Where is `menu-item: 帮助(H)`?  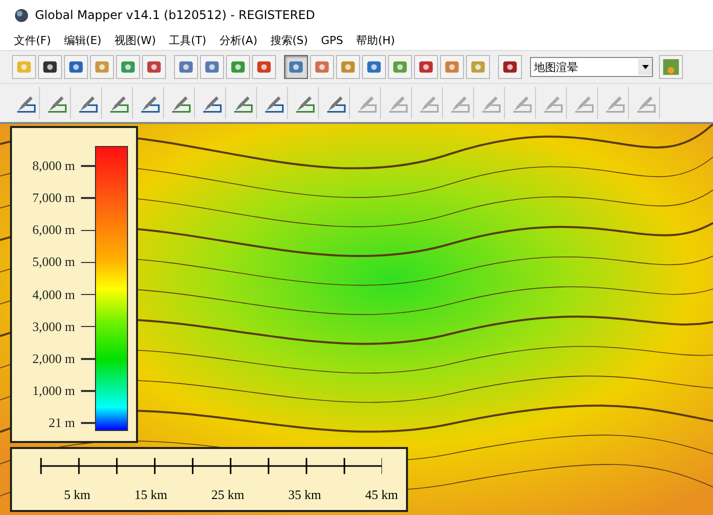
menu-item: 帮助(H) is located at coordinates (375, 40).